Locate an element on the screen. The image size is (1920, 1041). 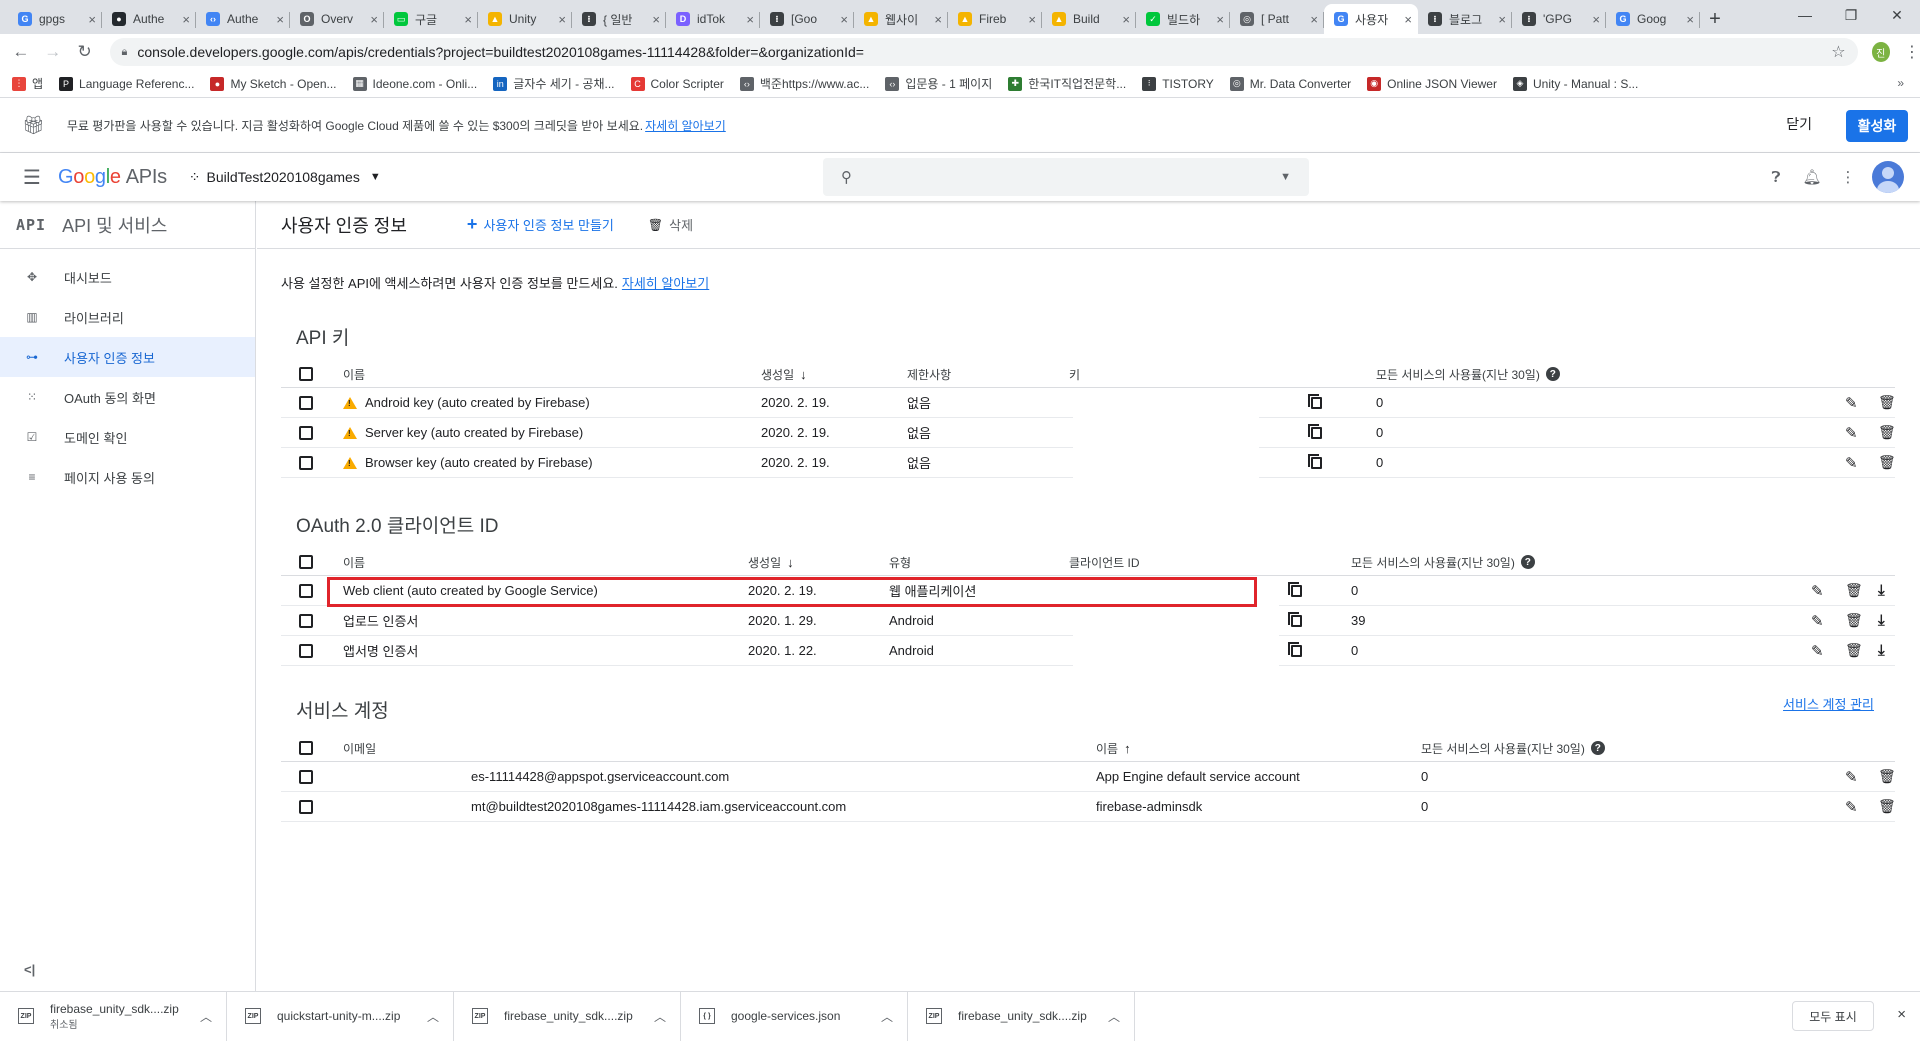
browser-tab: ⁝ 블로그 × is located at coordinates (1465, 19).